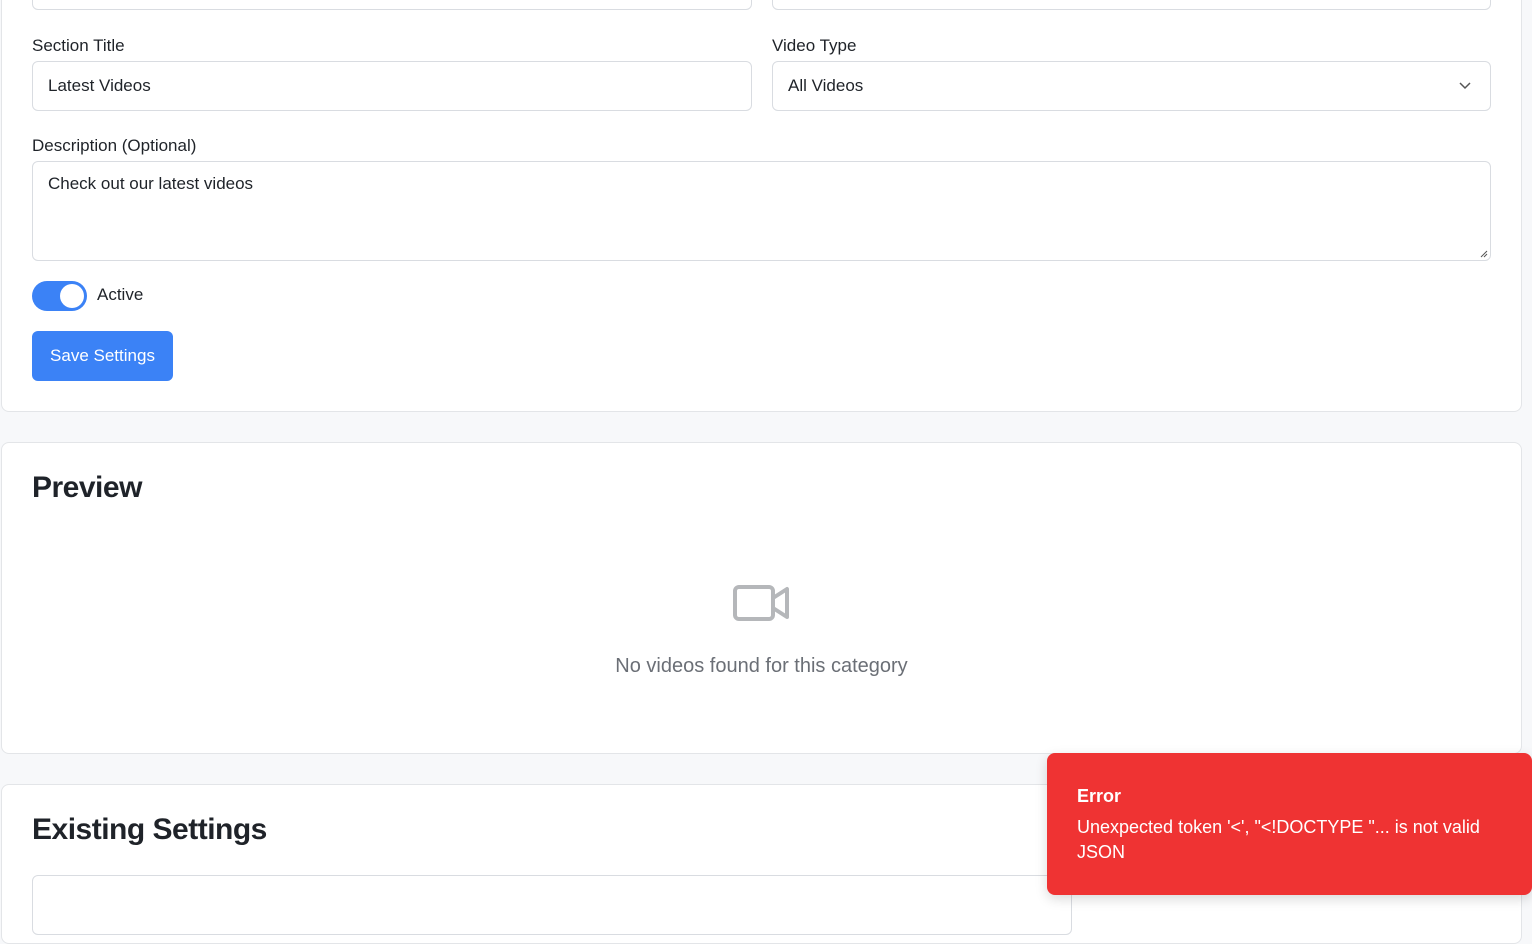  I want to click on preview-heading: Preview, so click(87, 487).